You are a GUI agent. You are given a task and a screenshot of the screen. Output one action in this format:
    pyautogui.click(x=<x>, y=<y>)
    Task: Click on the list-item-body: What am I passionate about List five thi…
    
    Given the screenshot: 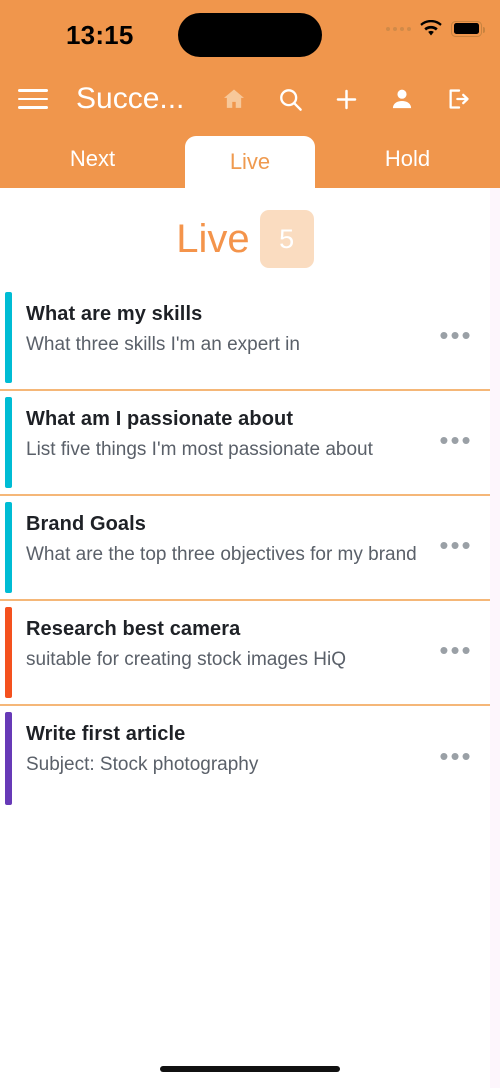 What is the action you would take?
    pyautogui.click(x=231, y=435)
    